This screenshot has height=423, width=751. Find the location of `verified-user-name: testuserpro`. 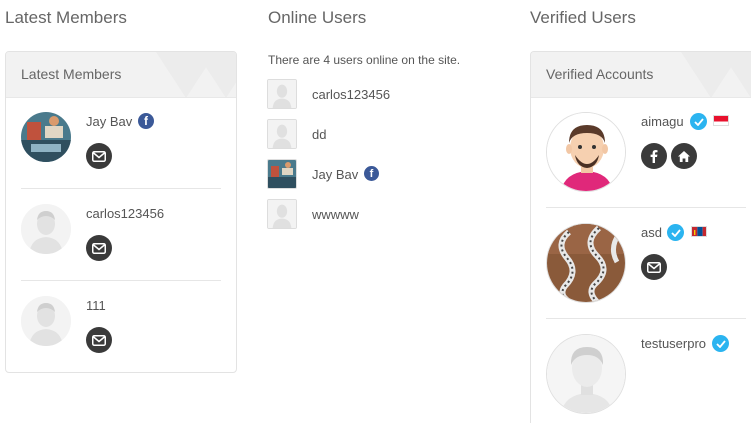

verified-user-name: testuserpro is located at coordinates (673, 343).